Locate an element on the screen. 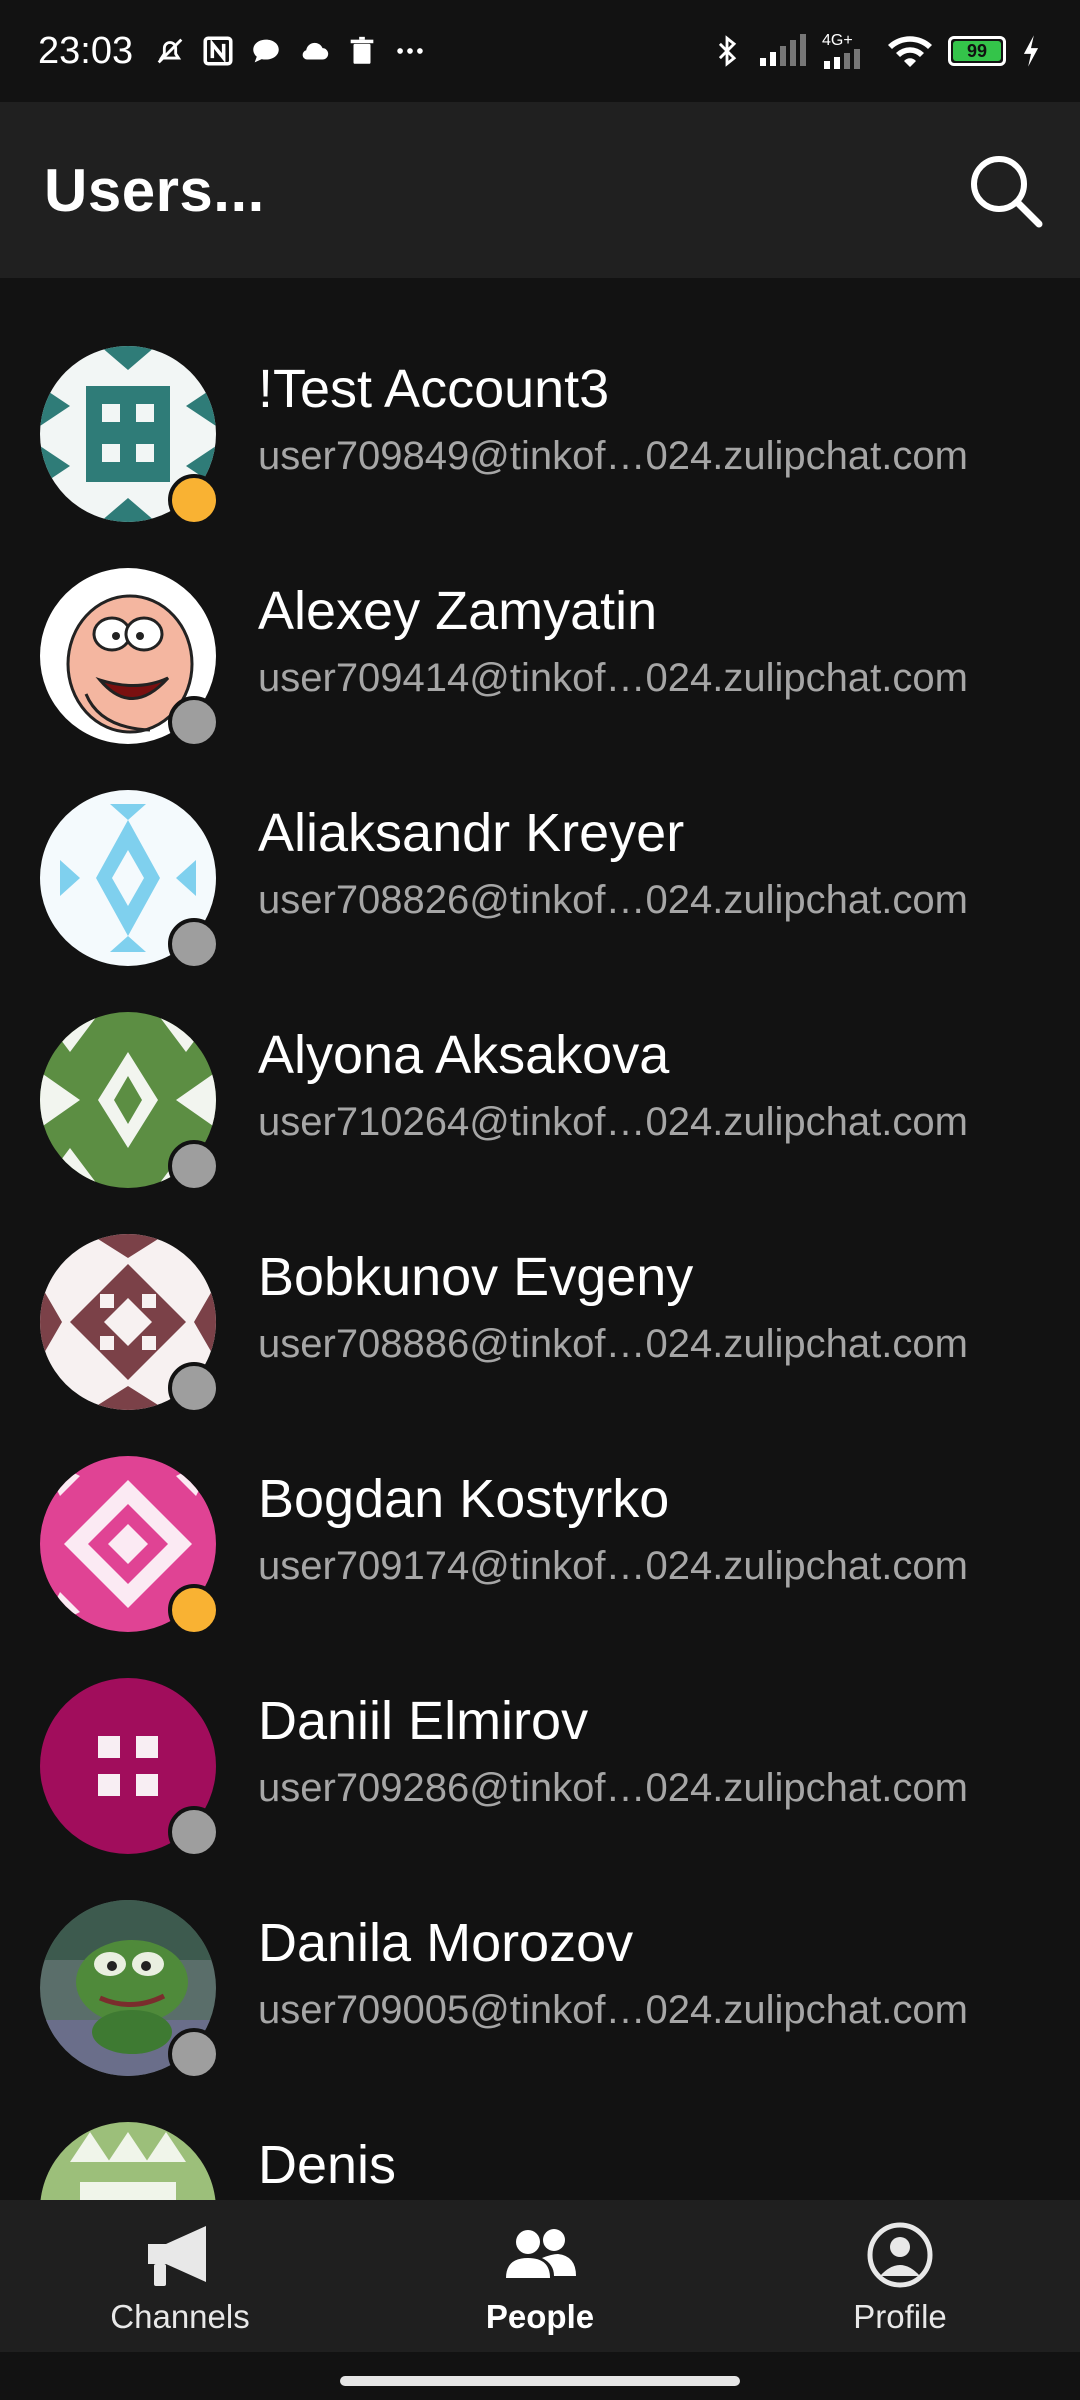 The height and width of the screenshot is (2400, 1080). nav-channels: Channels is located at coordinates (180, 2276).